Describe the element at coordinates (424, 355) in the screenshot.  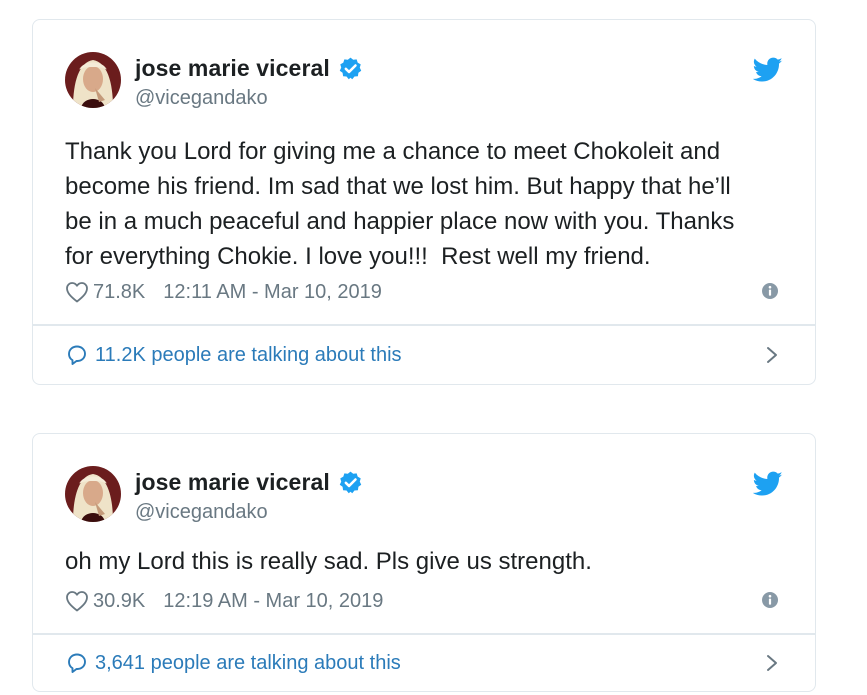
I see `people-talking-link: 11.2K people are talking about this` at that location.